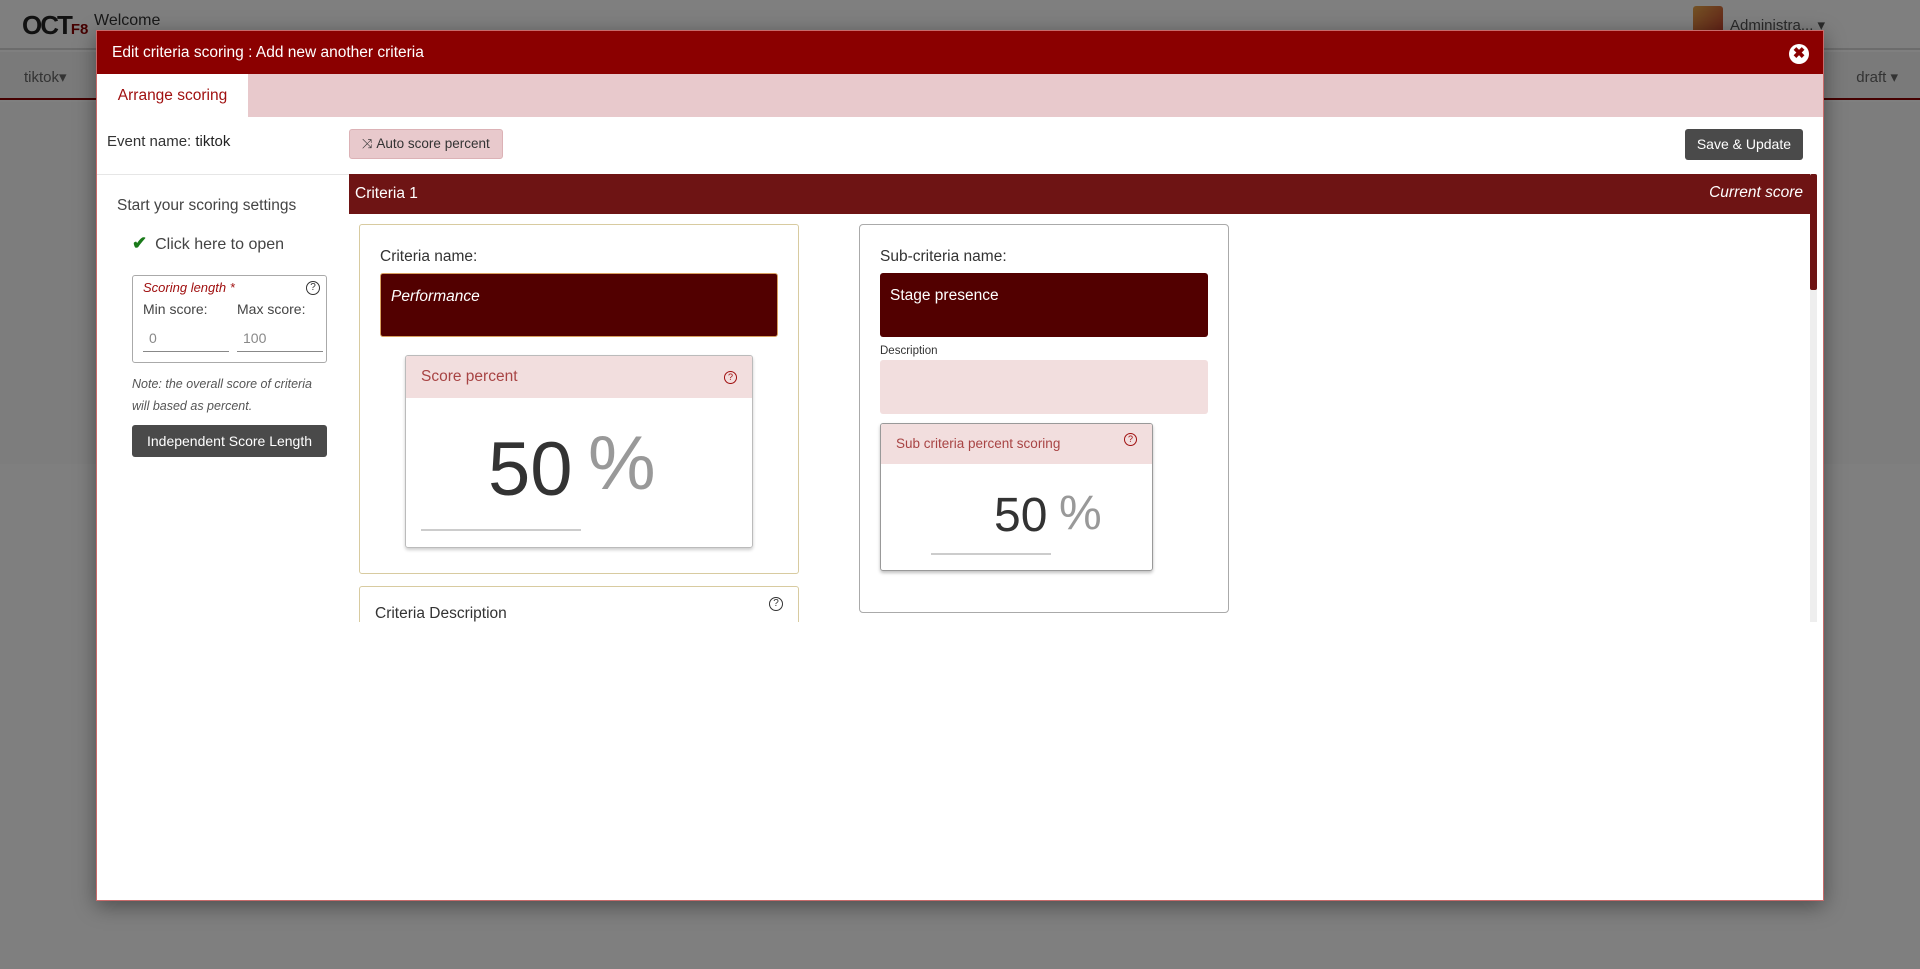 The width and height of the screenshot is (1920, 969). What do you see at coordinates (441, 613) in the screenshot?
I see `criteria-description-label: Criteria Description` at bounding box center [441, 613].